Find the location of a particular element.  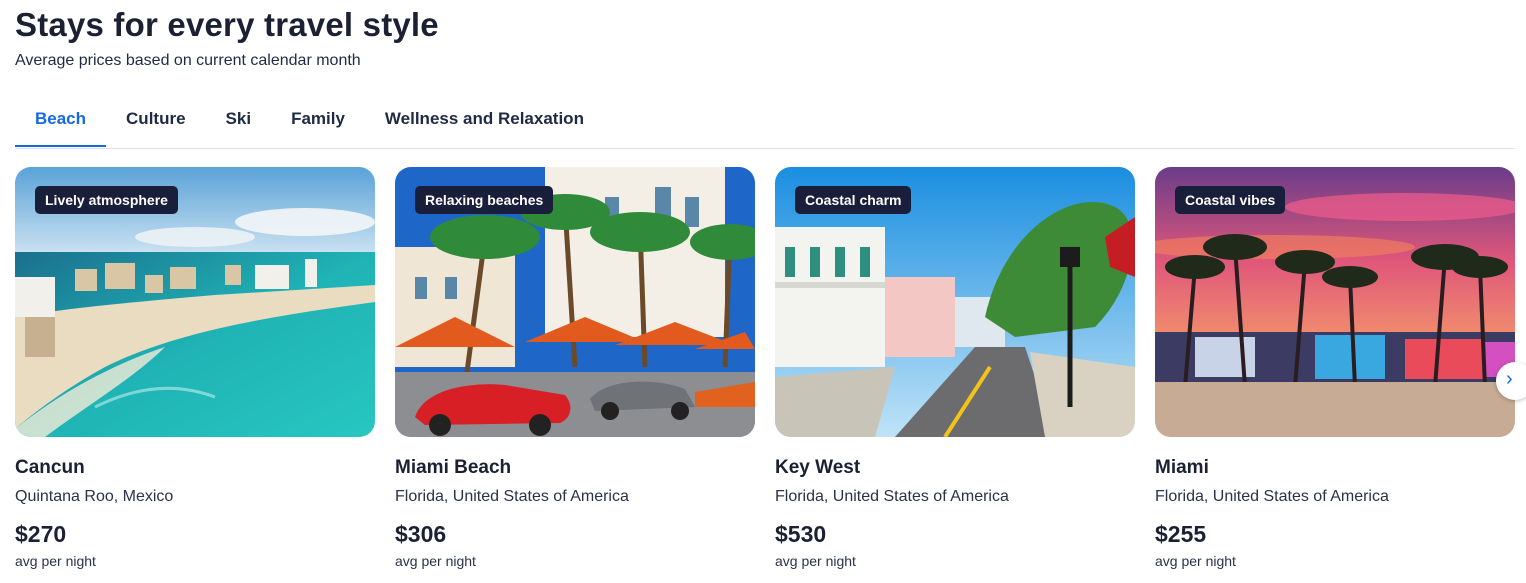

card-city: Key West is located at coordinates (818, 467).